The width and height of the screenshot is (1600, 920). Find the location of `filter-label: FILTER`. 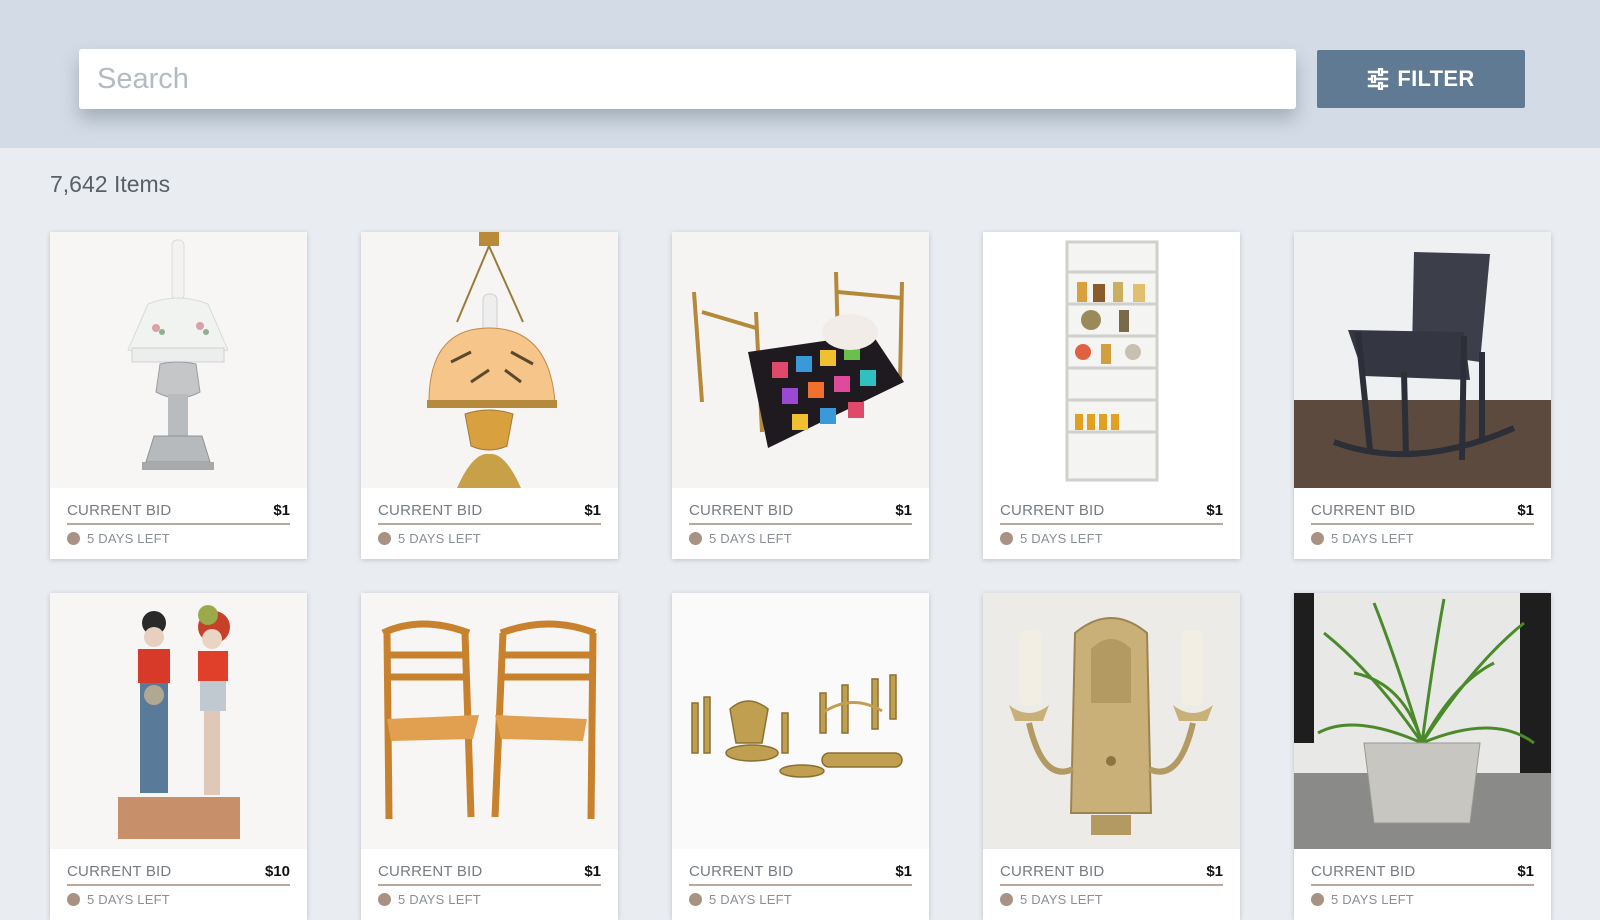

filter-label: FILTER is located at coordinates (1436, 78).